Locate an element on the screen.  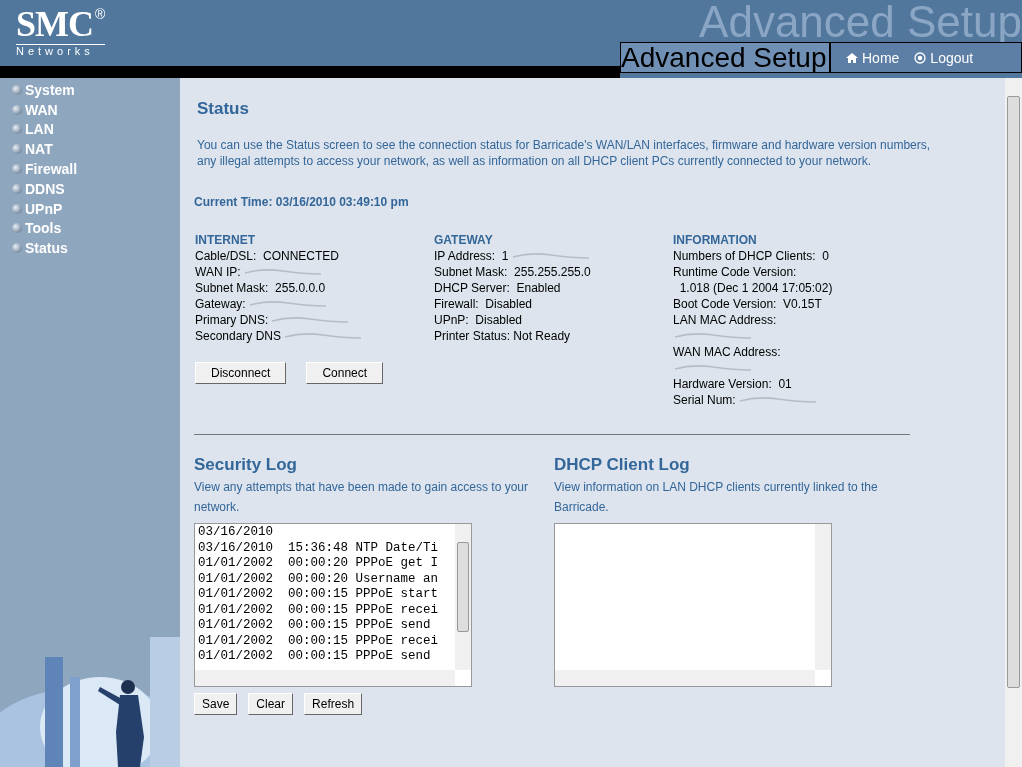
action-button: Refresh is located at coordinates (333, 704).